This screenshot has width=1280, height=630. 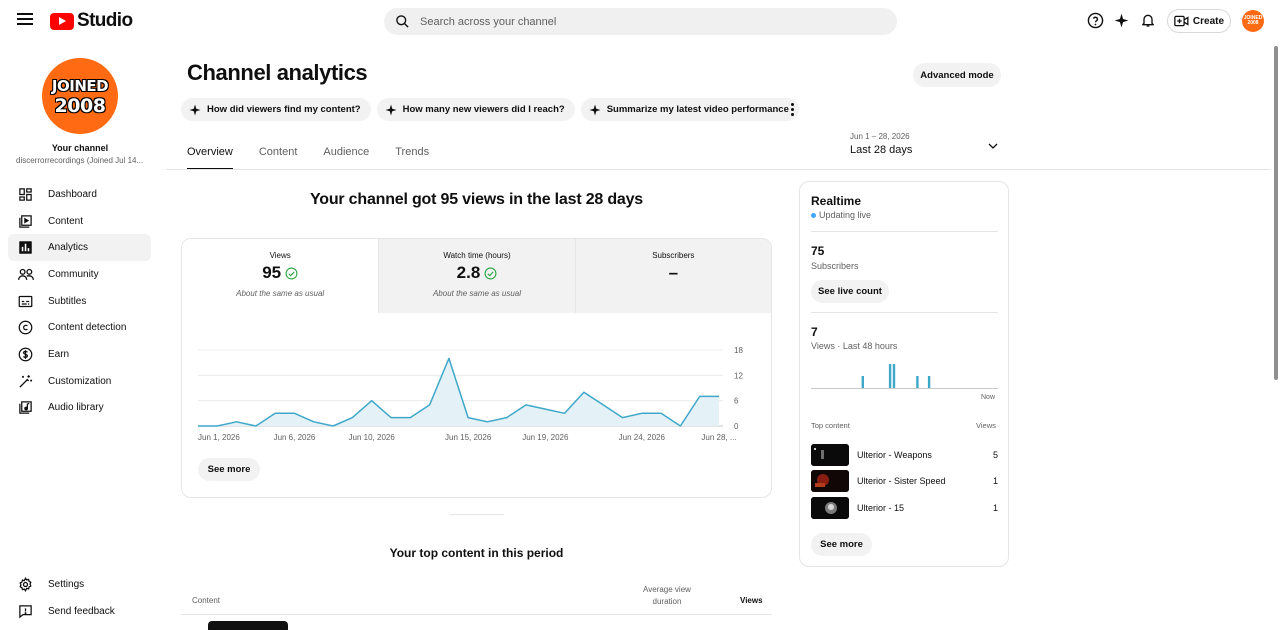 I want to click on sidebar-item-send-feedback: Send feedback, so click(x=79, y=611).